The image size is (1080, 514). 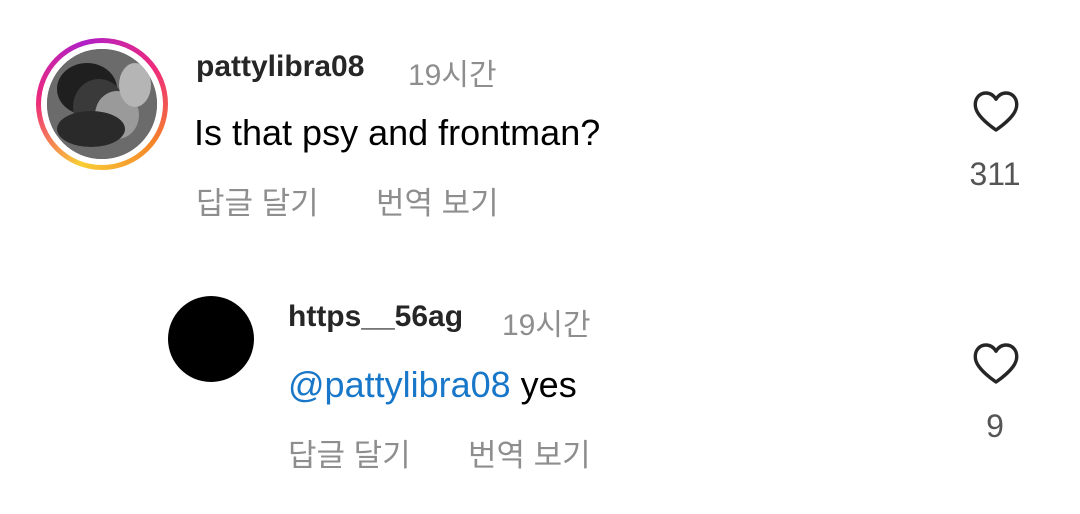 I want to click on comment-username: pattylibra08, so click(x=280, y=67).